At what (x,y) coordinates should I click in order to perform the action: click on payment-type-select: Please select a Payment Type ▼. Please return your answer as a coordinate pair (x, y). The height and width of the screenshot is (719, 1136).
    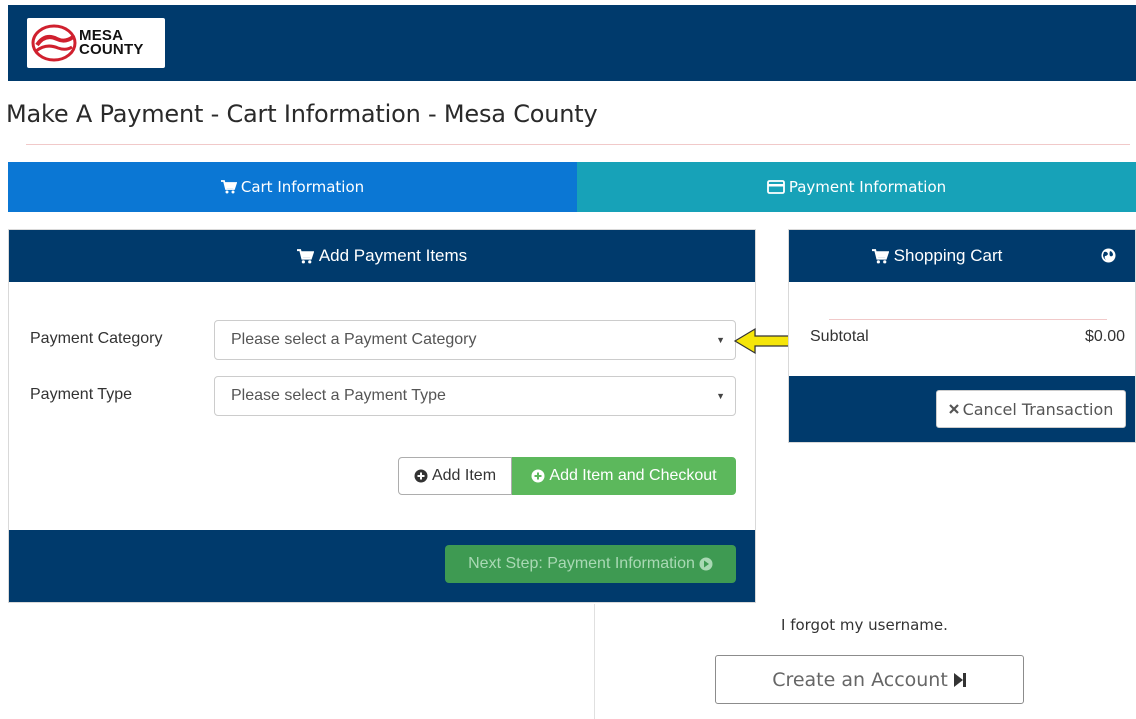
    Looking at the image, I should click on (475, 396).